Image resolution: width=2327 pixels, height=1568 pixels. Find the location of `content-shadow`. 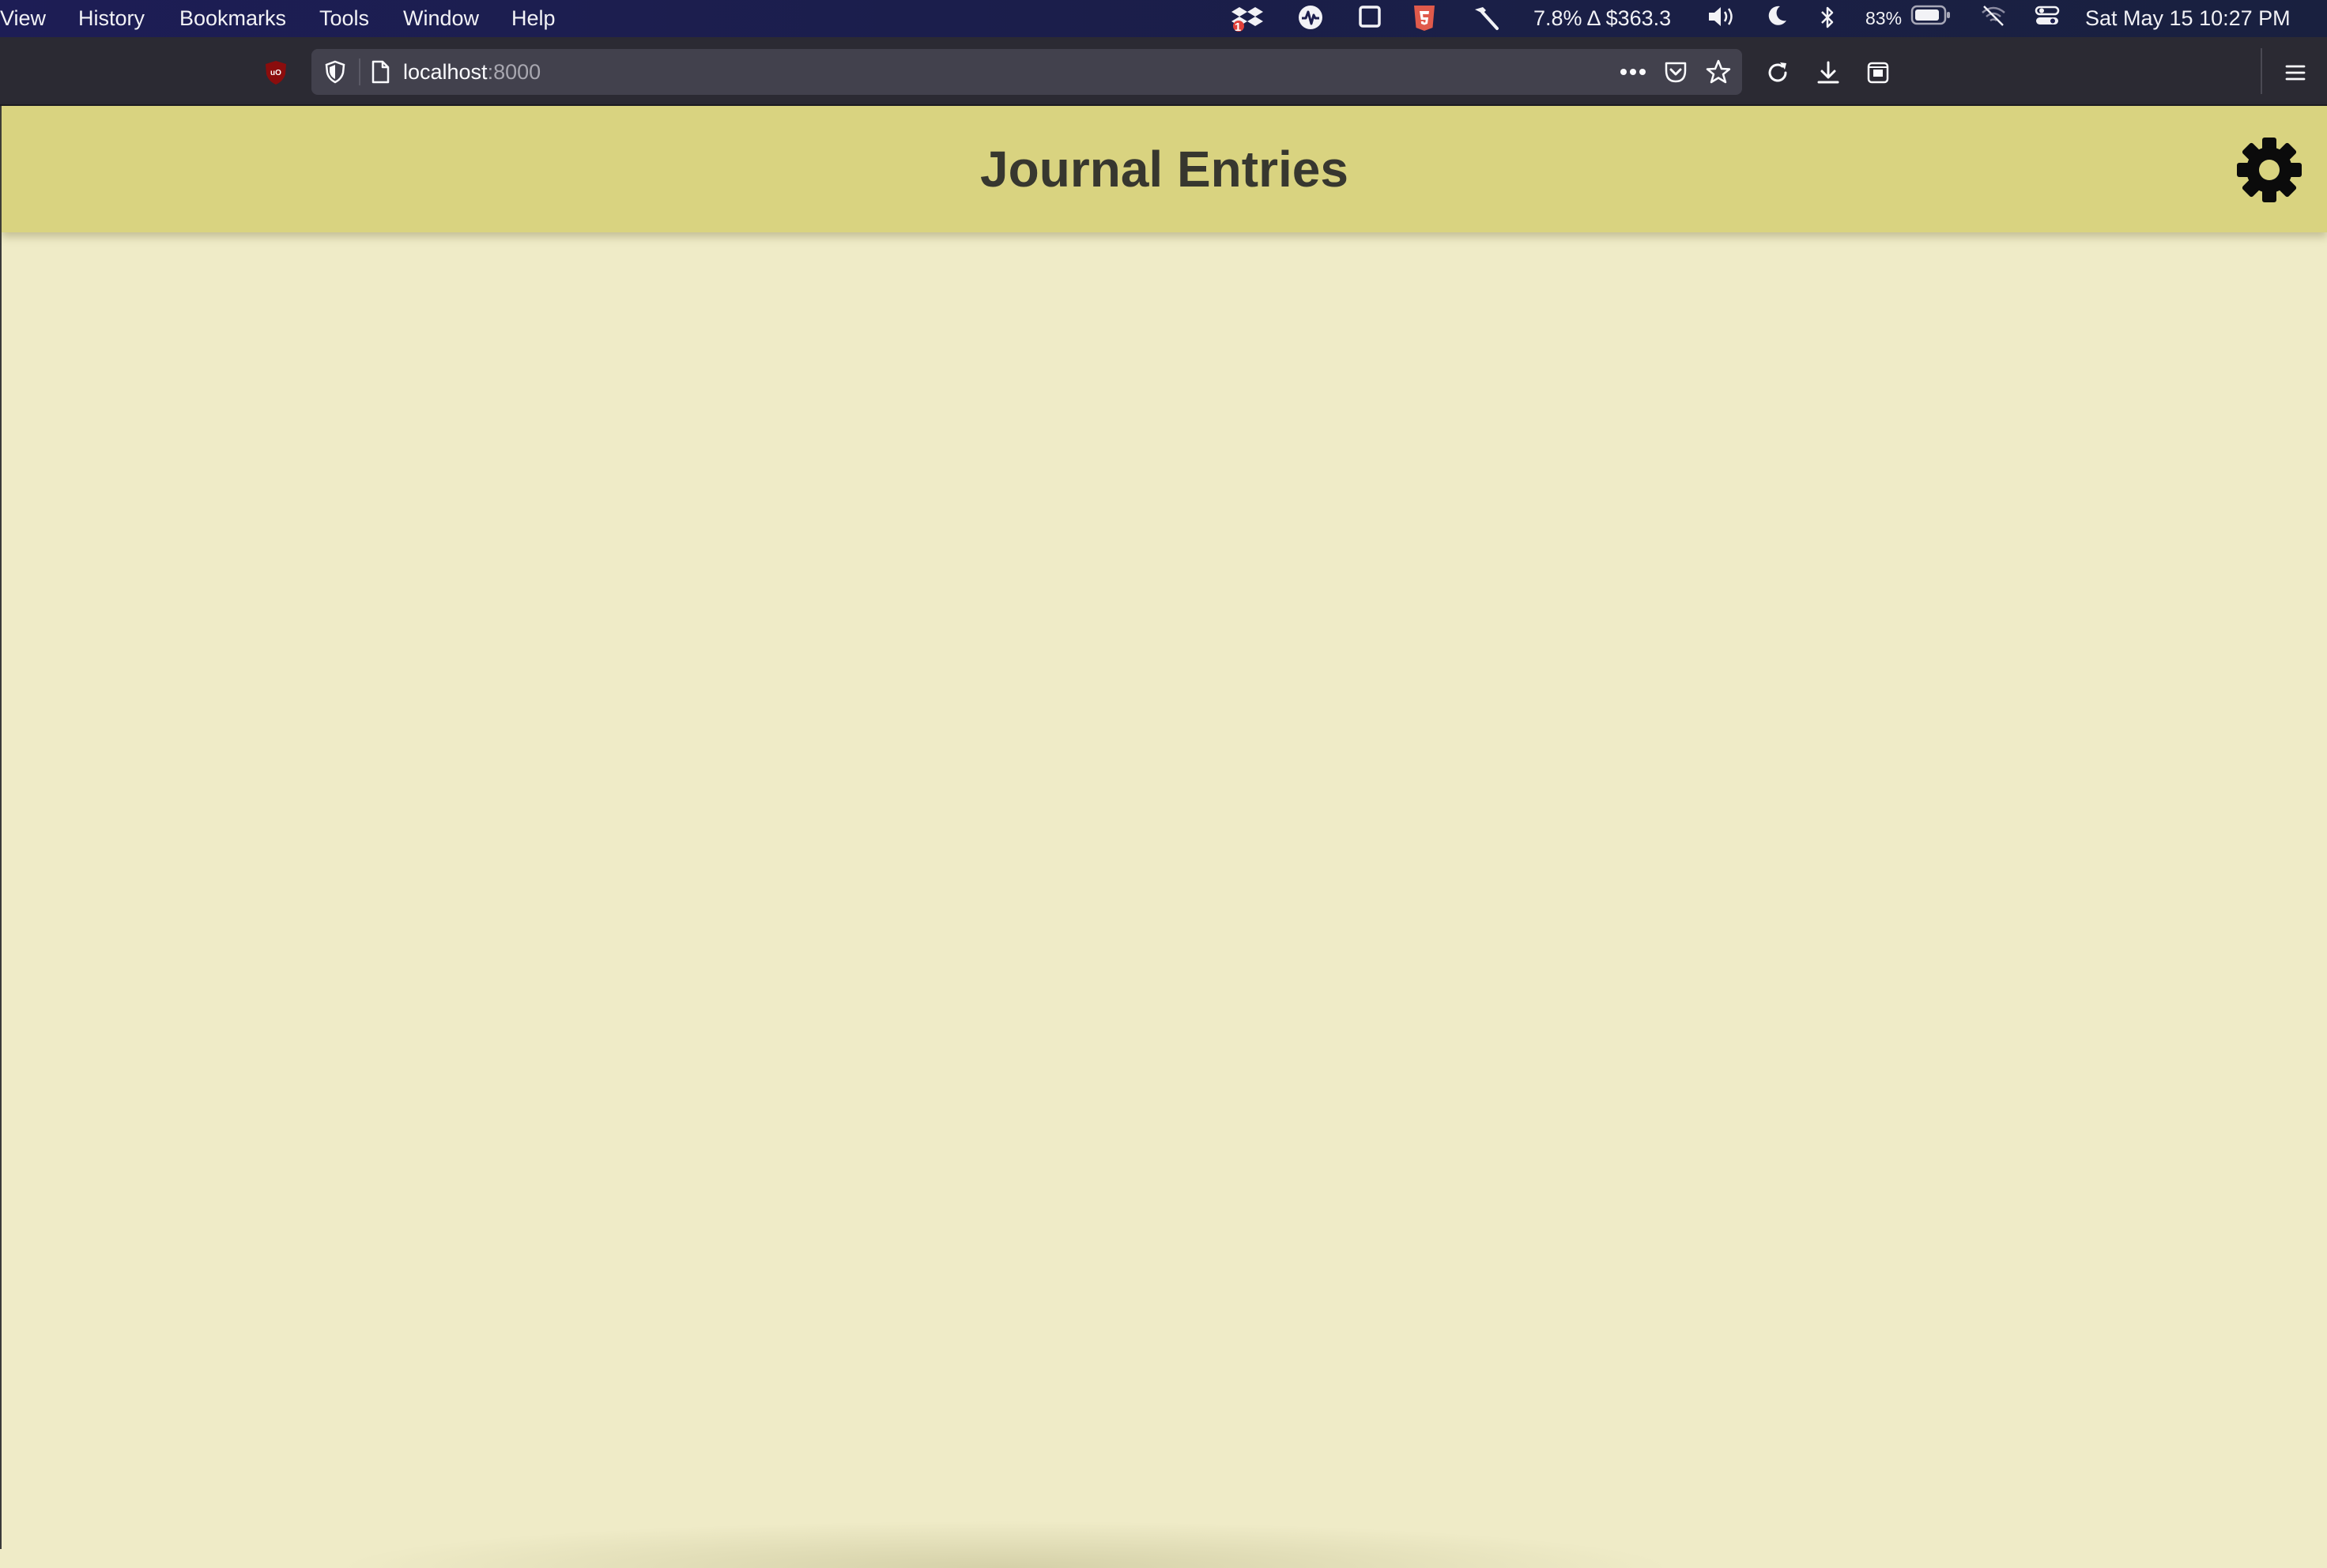

content-shadow is located at coordinates (1006, 1544).